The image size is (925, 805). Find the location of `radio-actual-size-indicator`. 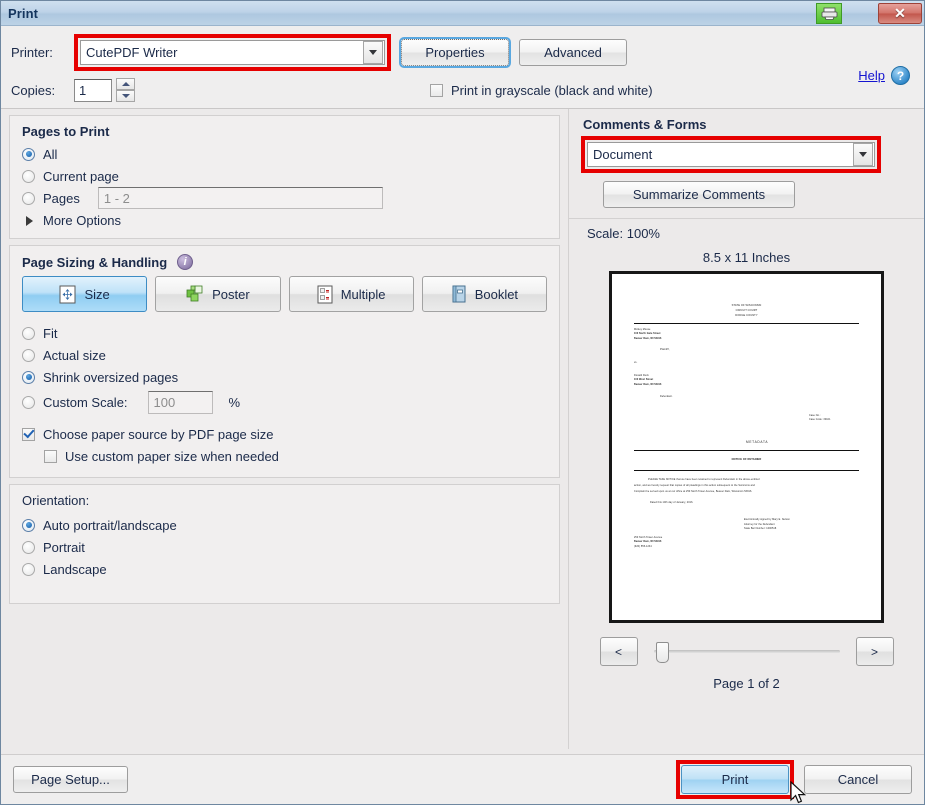

radio-actual-size-indicator is located at coordinates (28, 355).